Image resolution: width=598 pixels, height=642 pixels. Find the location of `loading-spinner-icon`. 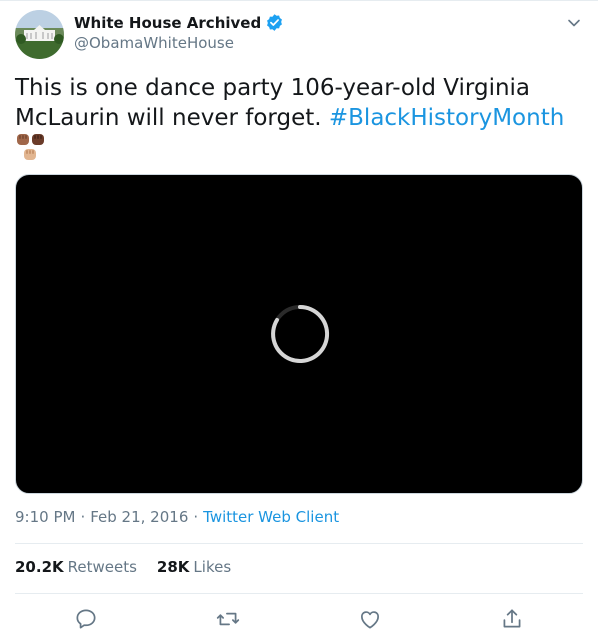

loading-spinner-icon is located at coordinates (300, 334).